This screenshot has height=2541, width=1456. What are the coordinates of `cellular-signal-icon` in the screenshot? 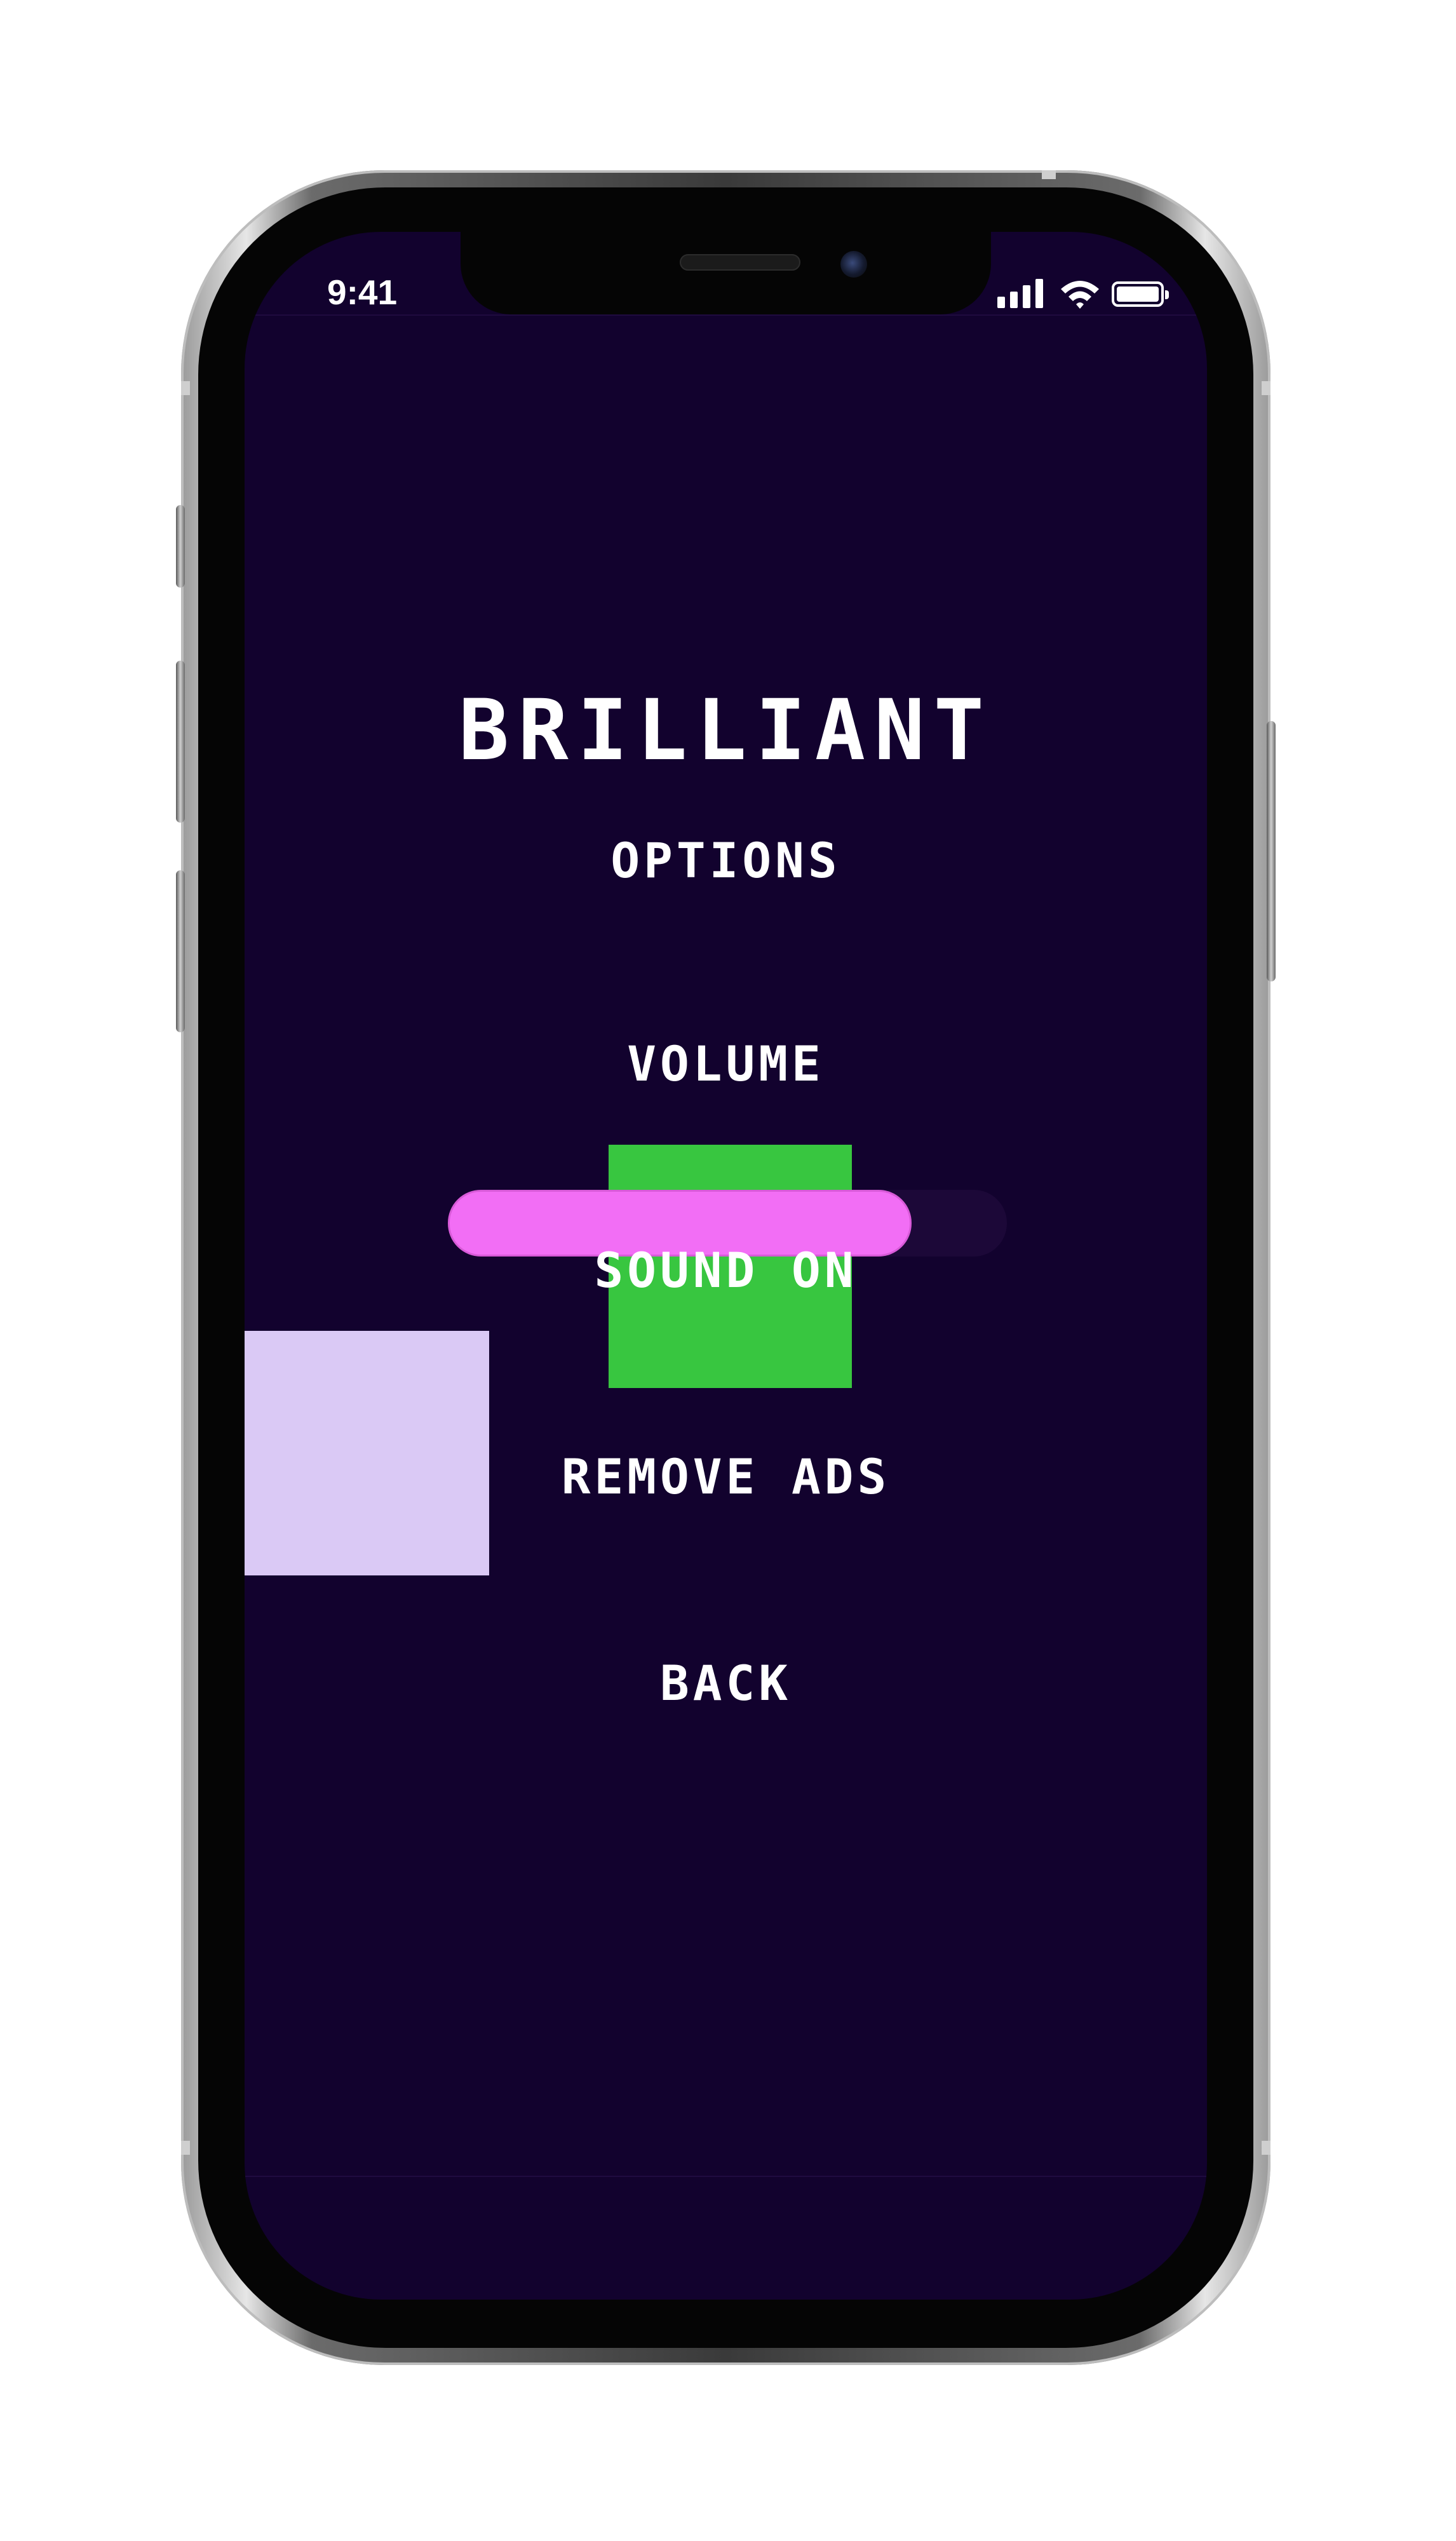 It's located at (1022, 294).